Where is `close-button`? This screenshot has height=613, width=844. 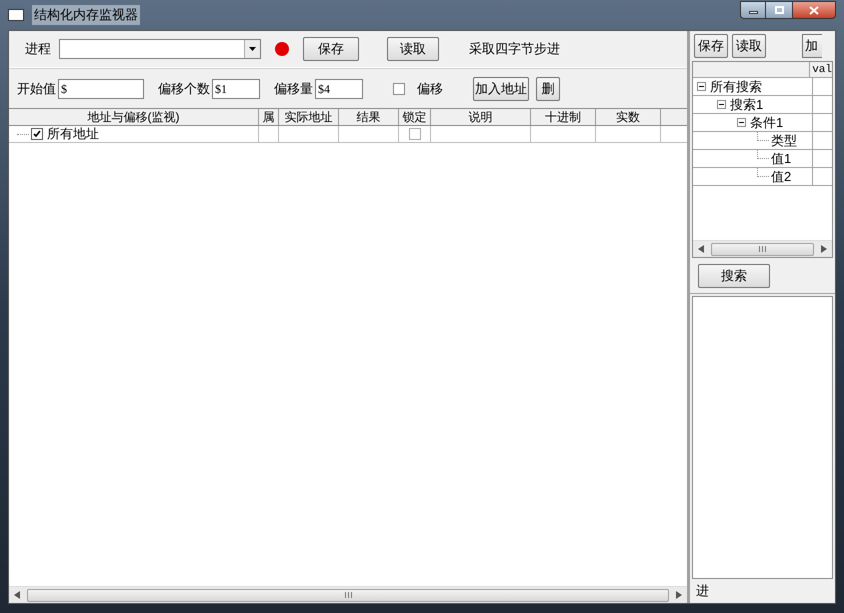 close-button is located at coordinates (814, 10).